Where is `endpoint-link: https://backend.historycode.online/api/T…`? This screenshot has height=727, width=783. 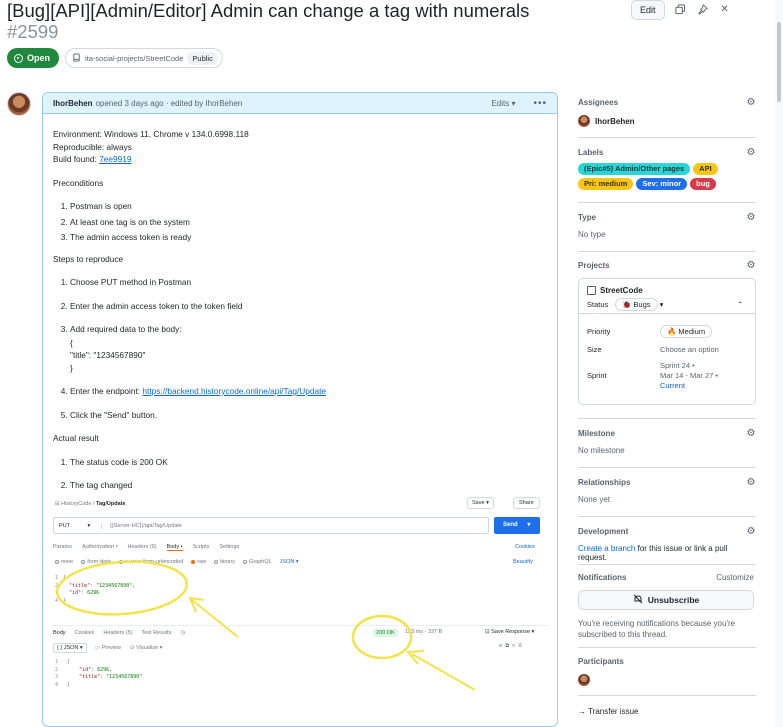
endpoint-link: https://backend.historycode.online/api/T… is located at coordinates (234, 391).